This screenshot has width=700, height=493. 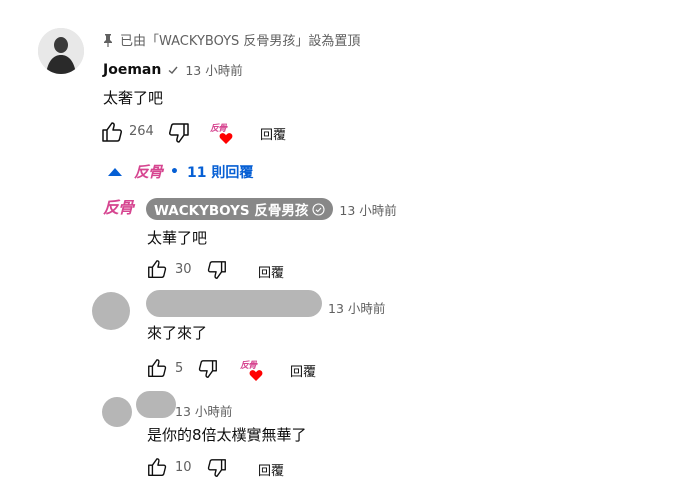 What do you see at coordinates (133, 98) in the screenshot?
I see `comment-text: 太奢了吧` at bounding box center [133, 98].